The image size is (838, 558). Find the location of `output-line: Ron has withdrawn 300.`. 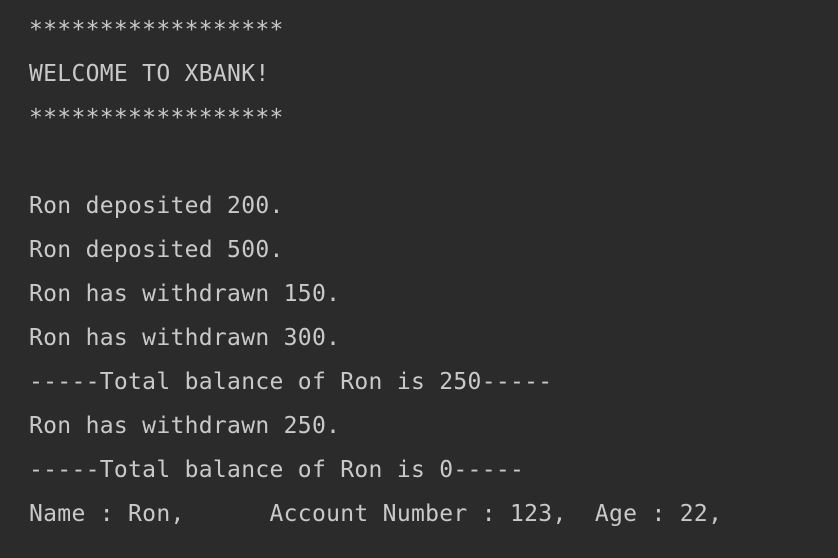

output-line: Ron has withdrawn 300. is located at coordinates (185, 338).